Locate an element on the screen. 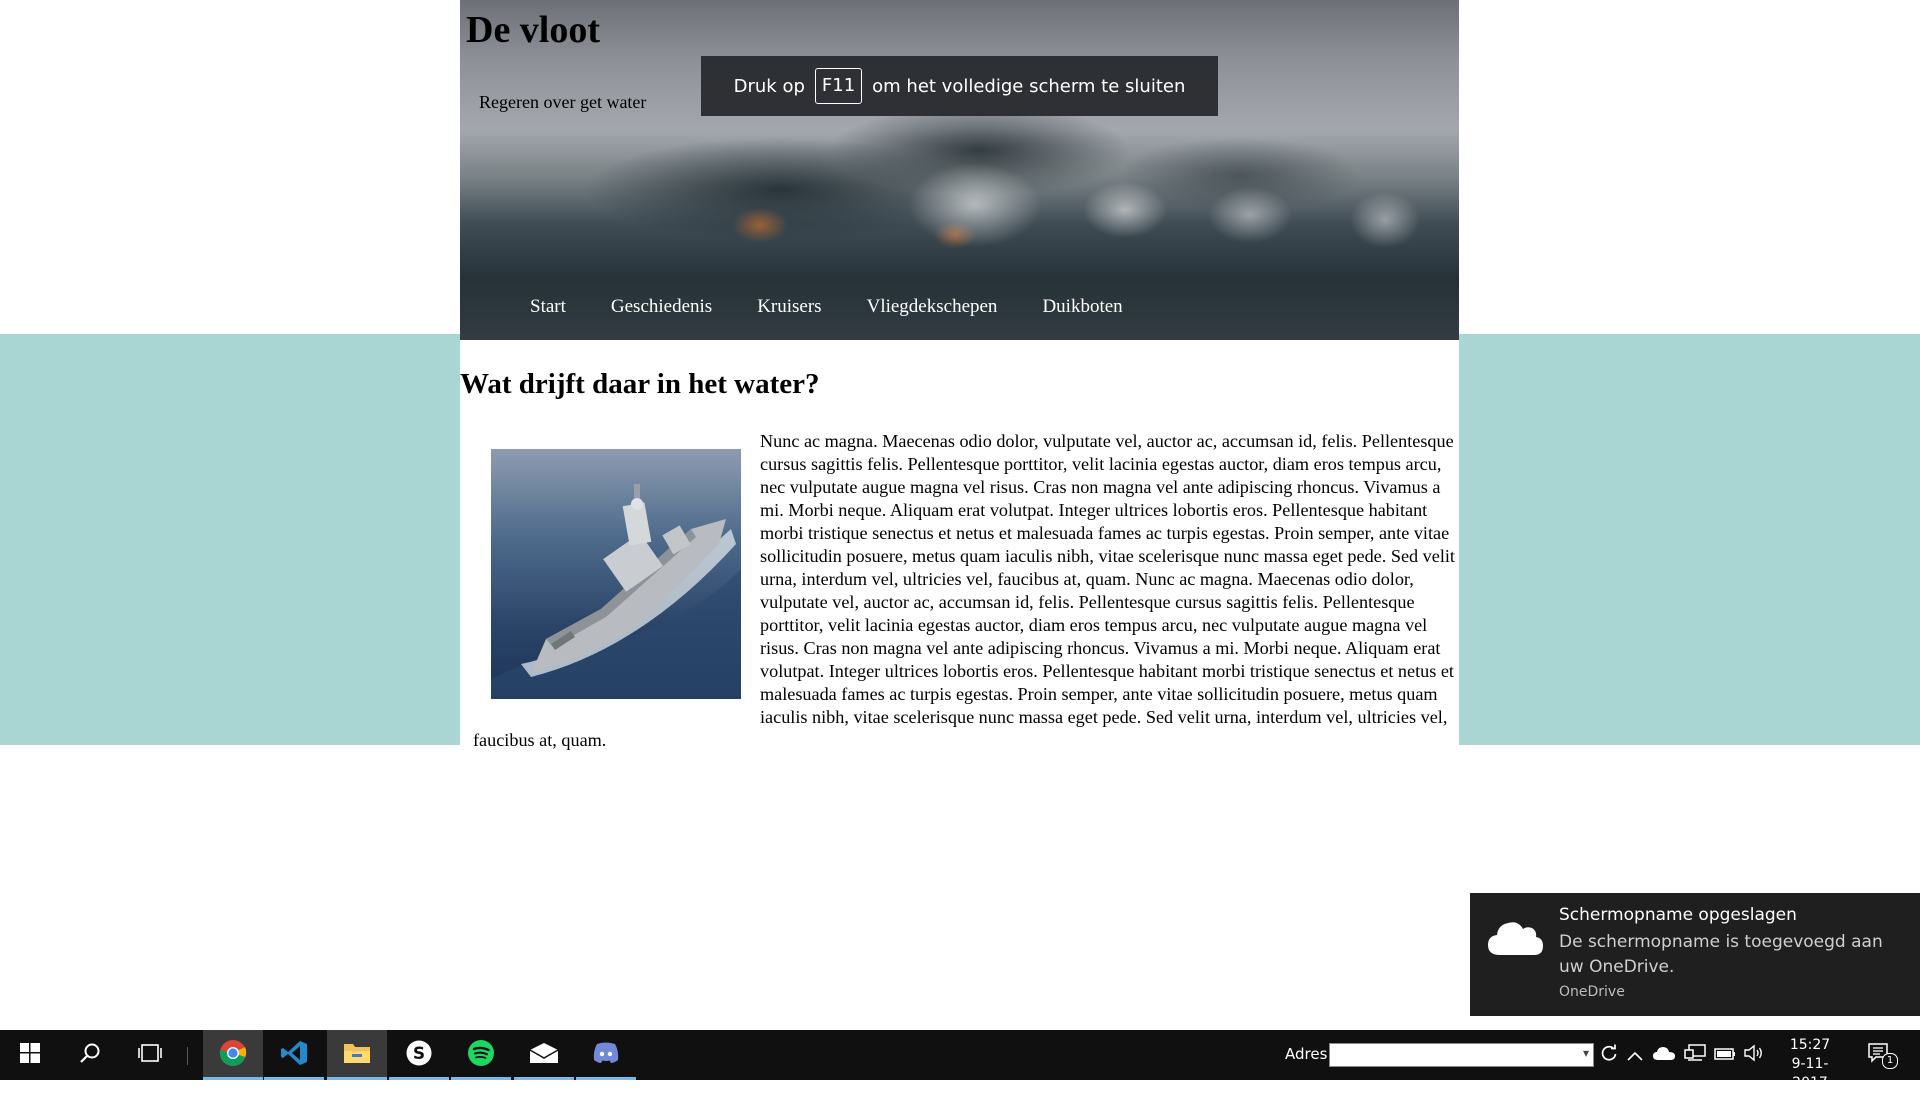  address-input: ▾ is located at coordinates (1461, 1055).